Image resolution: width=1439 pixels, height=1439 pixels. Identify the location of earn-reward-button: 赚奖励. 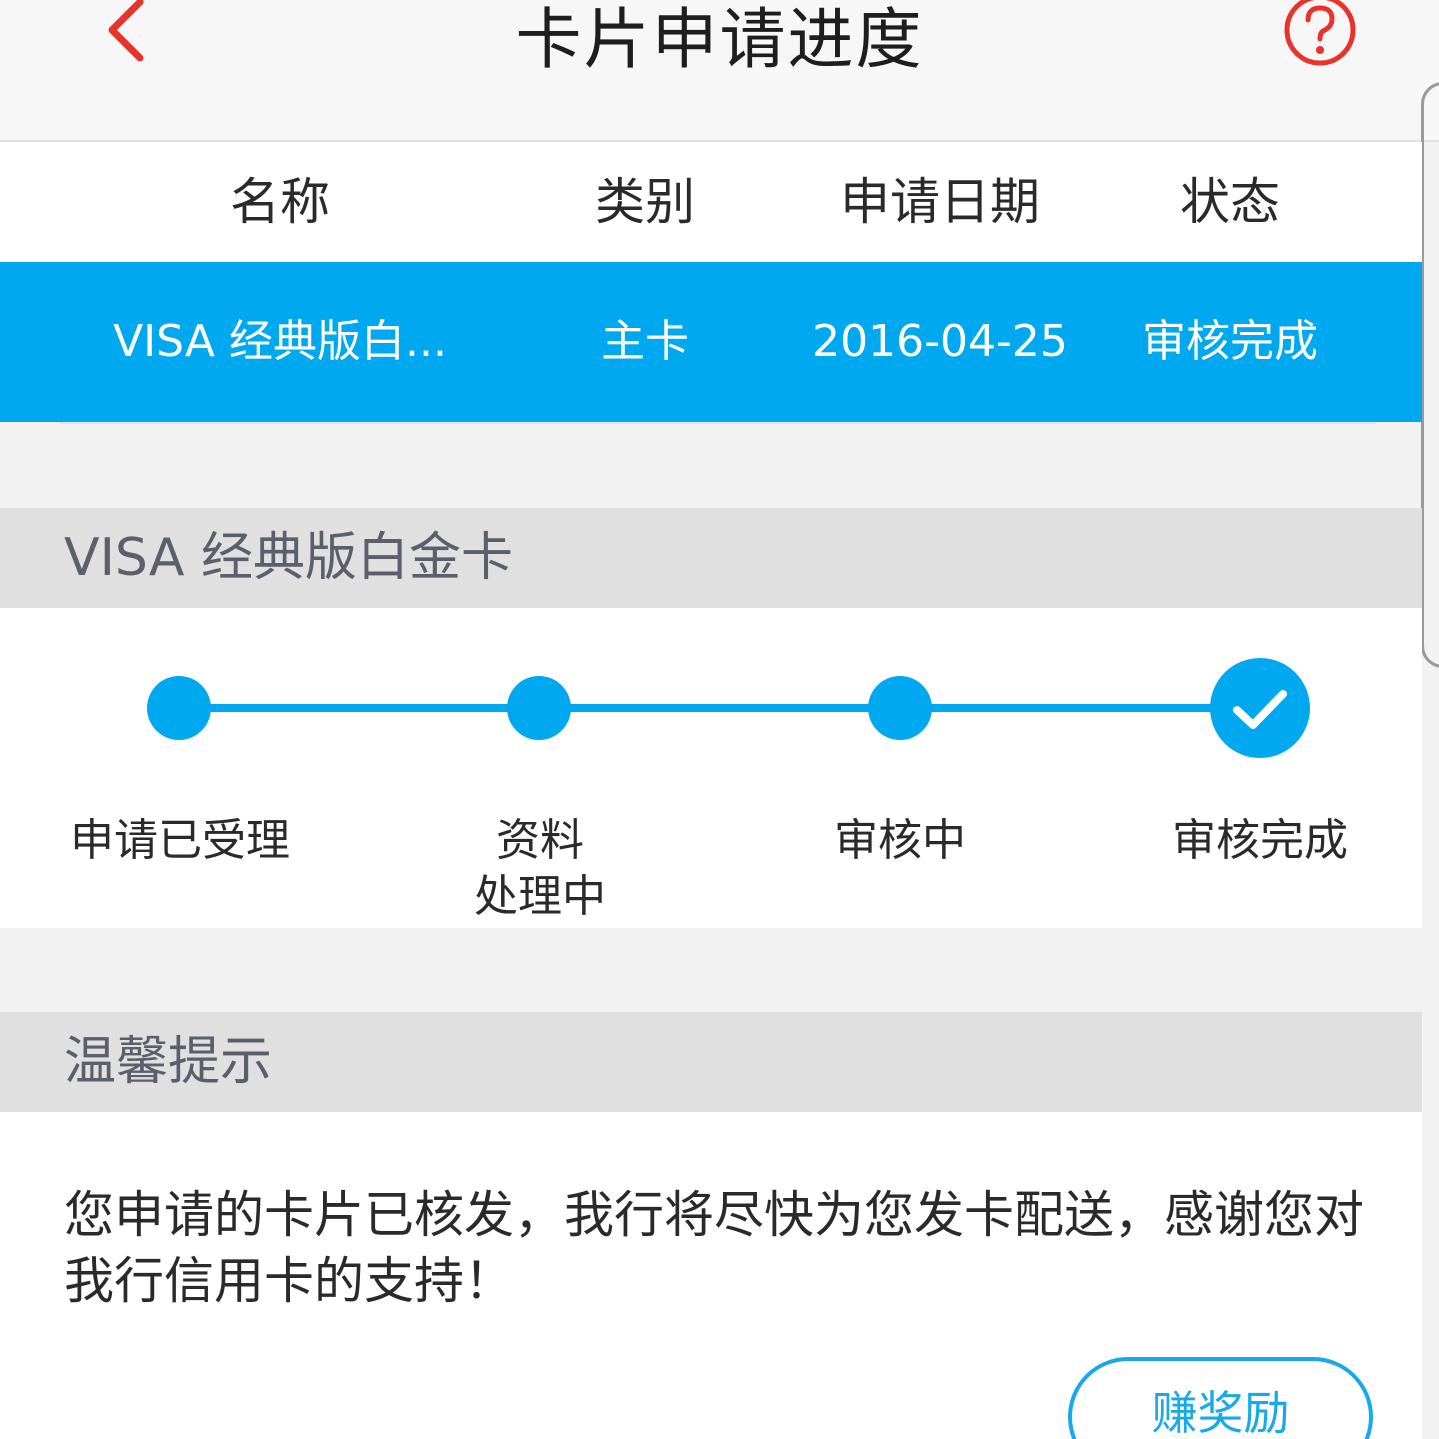
(1220, 1398).